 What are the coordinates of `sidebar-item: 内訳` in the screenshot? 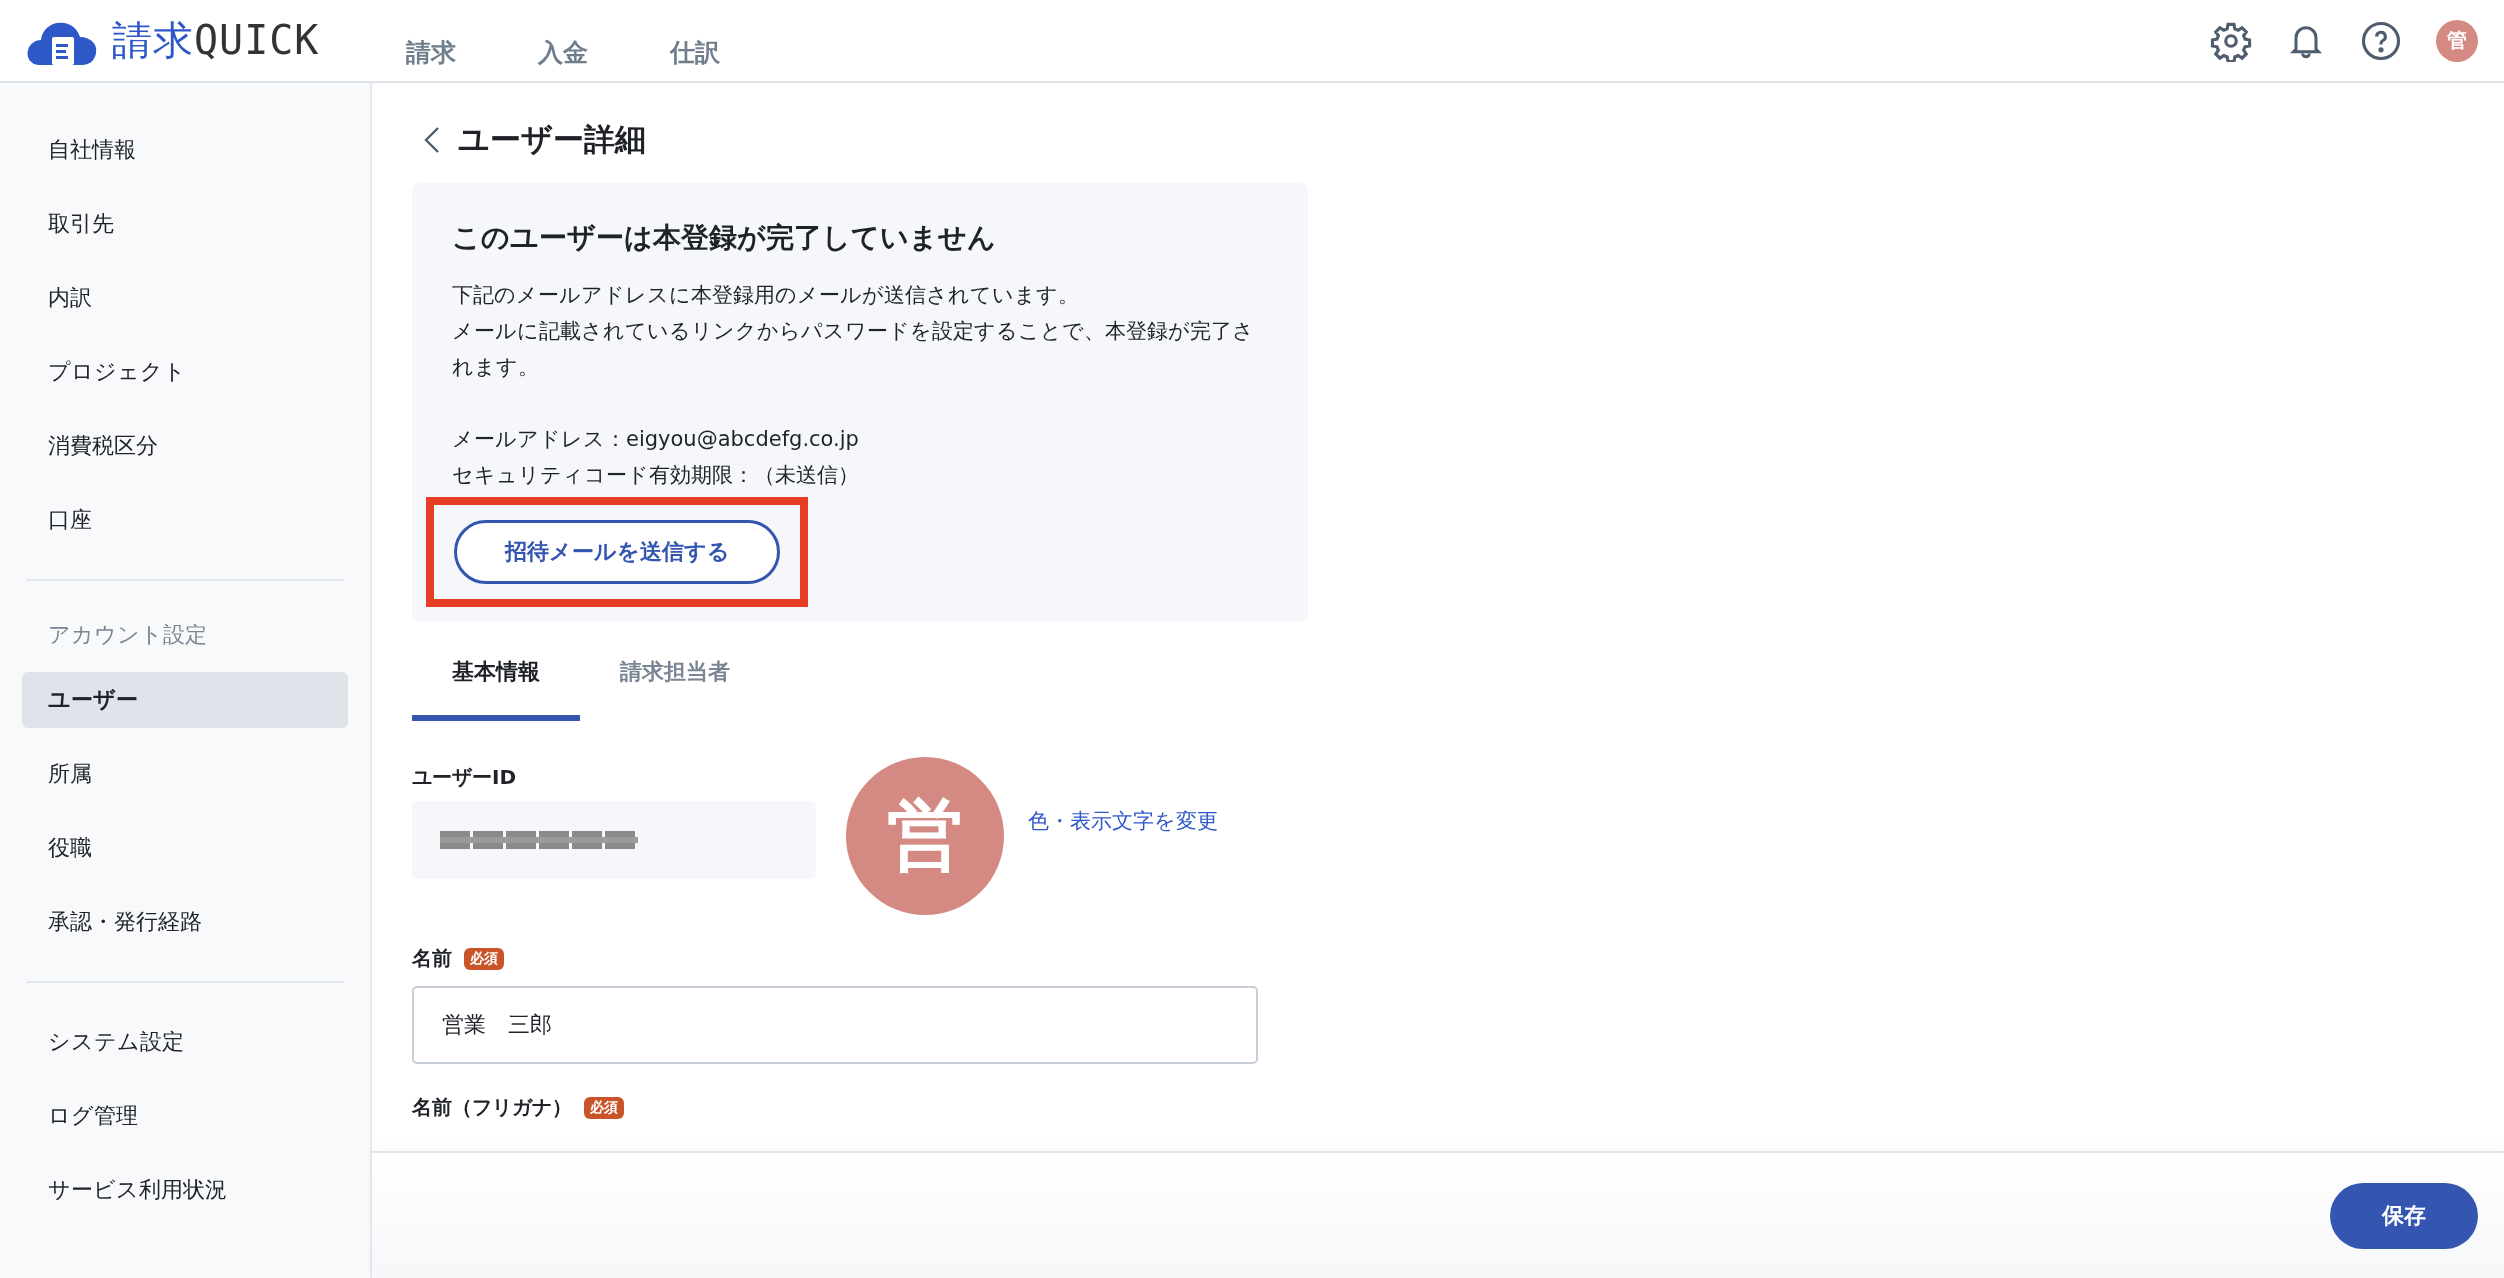 It's located at (185, 298).